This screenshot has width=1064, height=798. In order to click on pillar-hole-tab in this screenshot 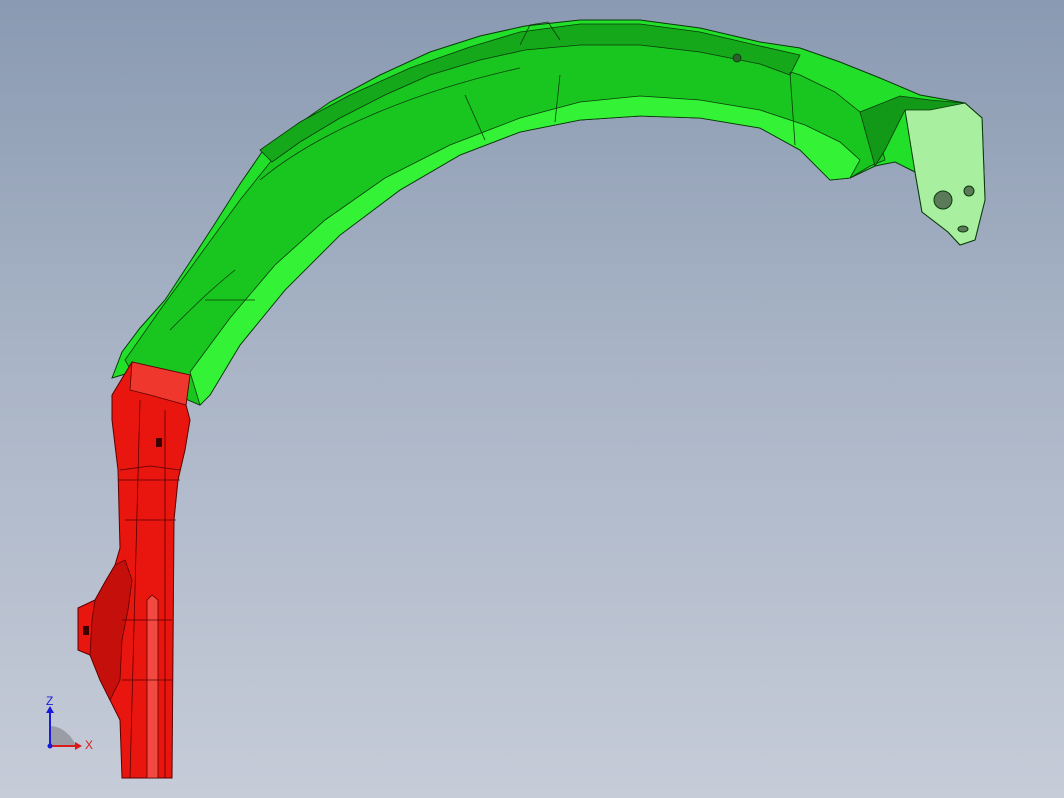, I will do `click(86, 630)`.